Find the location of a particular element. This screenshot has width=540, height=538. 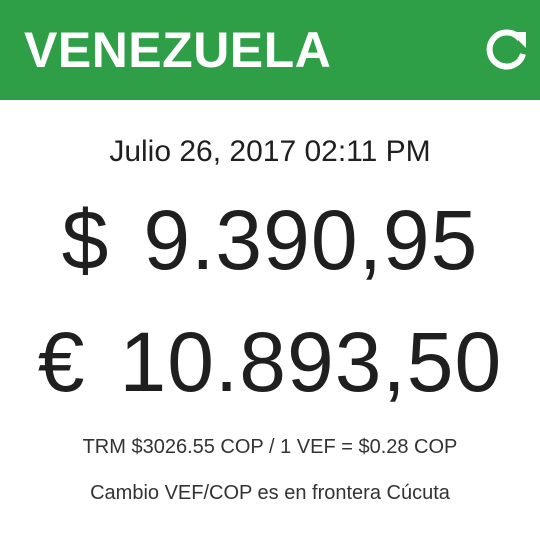

eur-value: 10.893,50 is located at coordinates (311, 362).